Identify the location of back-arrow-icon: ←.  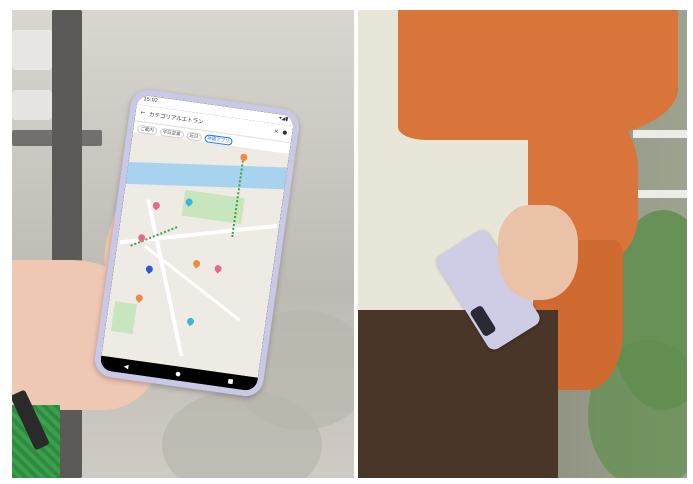
(142, 113).